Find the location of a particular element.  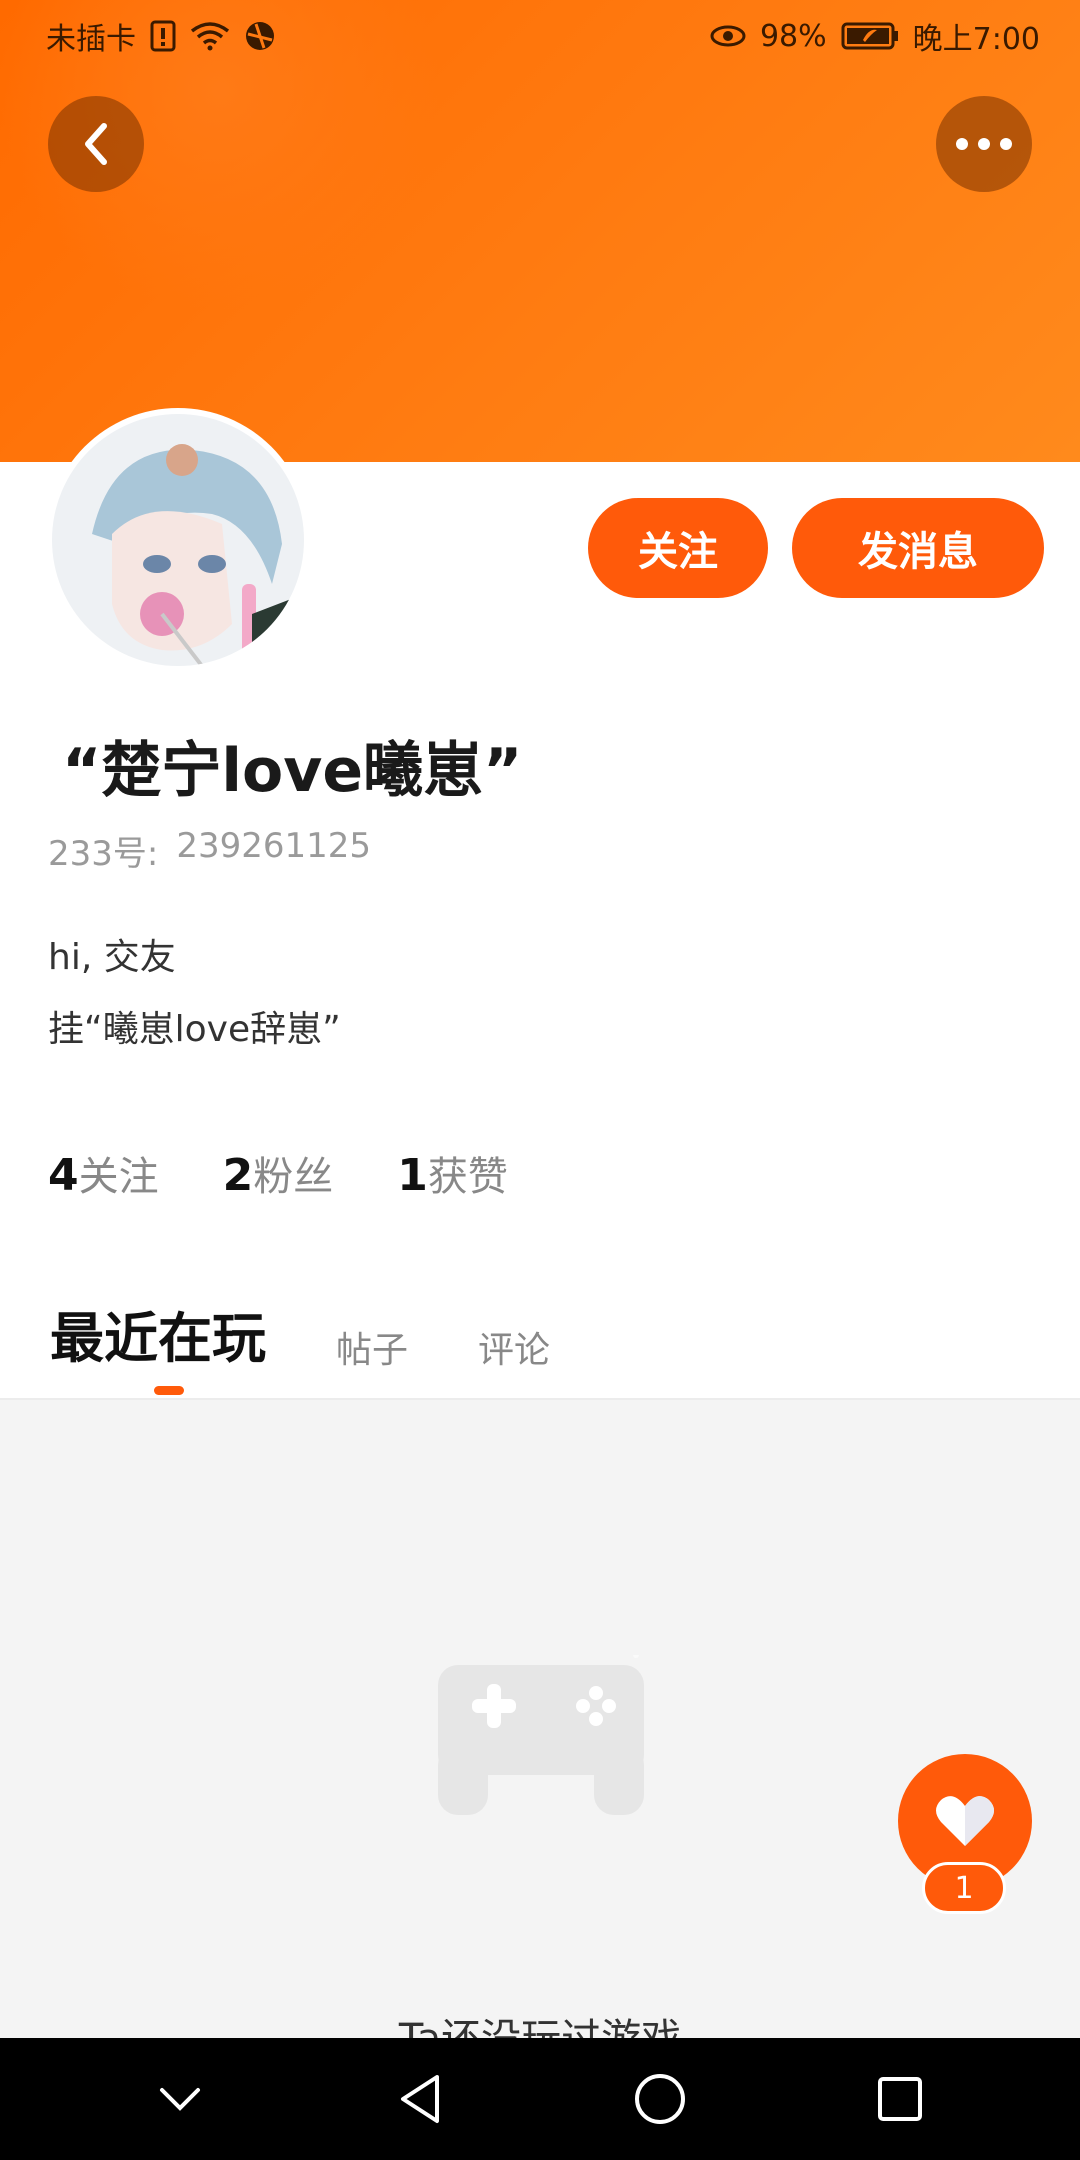

stat-following: 4 关注 is located at coordinates (103, 1173).